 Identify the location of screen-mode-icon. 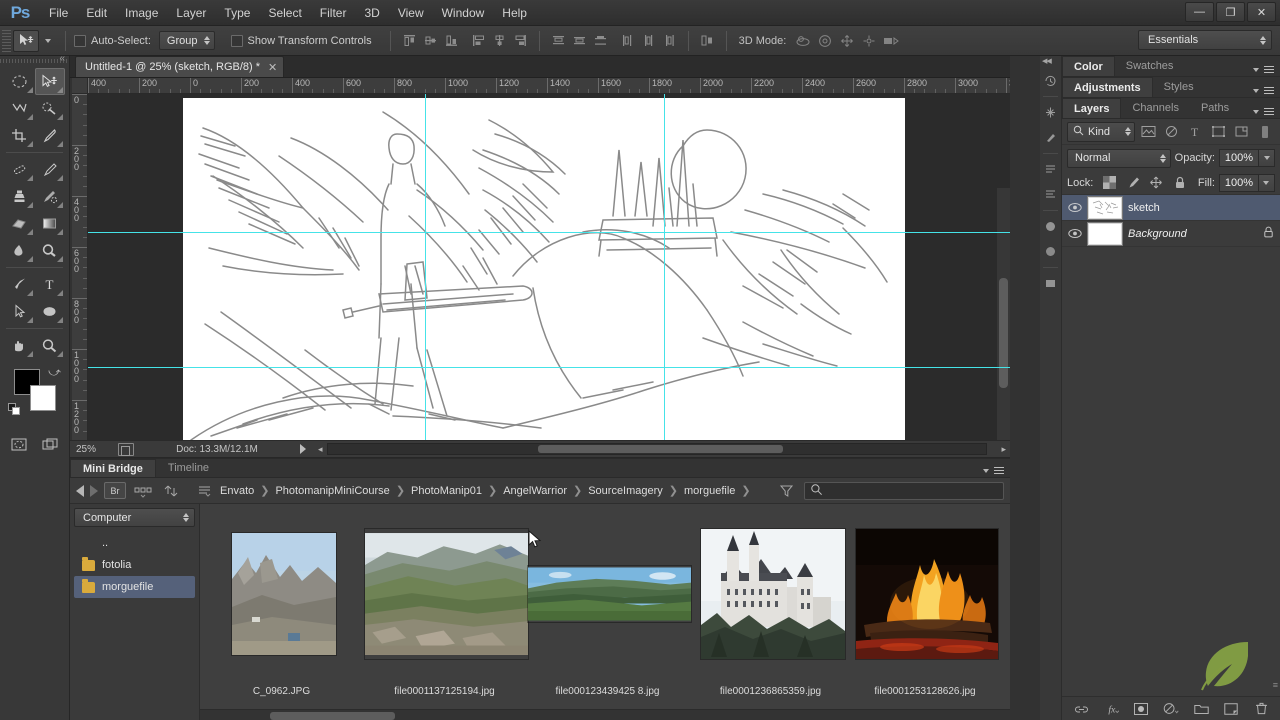
(50, 444).